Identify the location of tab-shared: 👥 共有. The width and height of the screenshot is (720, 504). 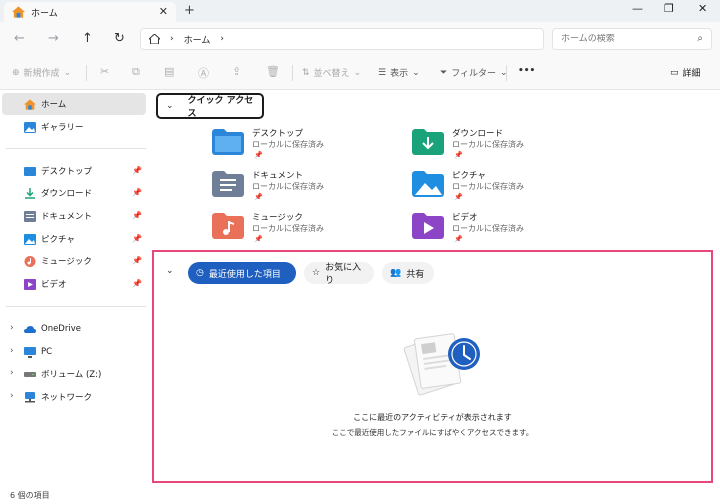
(408, 273).